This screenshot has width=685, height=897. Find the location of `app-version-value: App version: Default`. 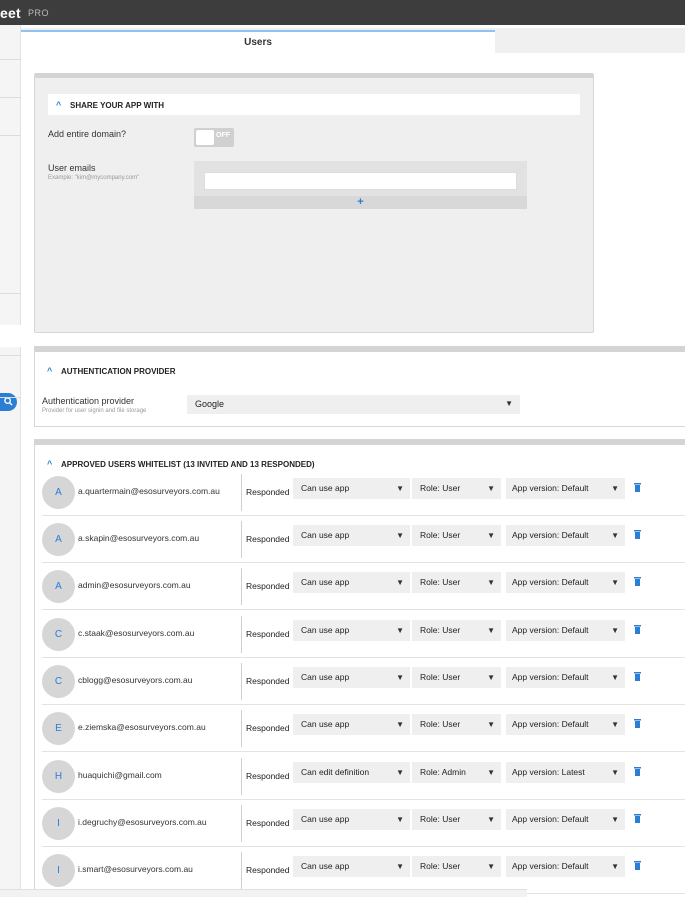

app-version-value: App version: Default is located at coordinates (550, 866).